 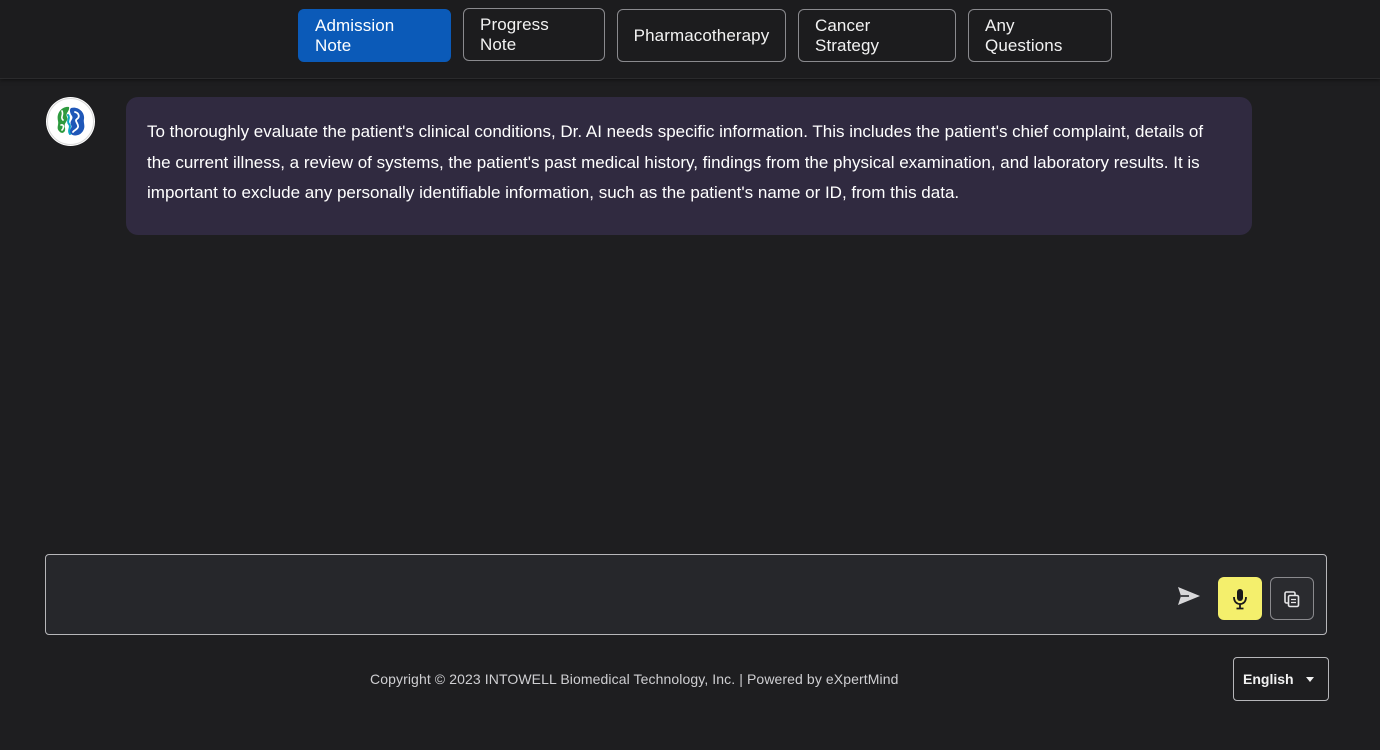 I want to click on send-icon, so click(x=1189, y=596).